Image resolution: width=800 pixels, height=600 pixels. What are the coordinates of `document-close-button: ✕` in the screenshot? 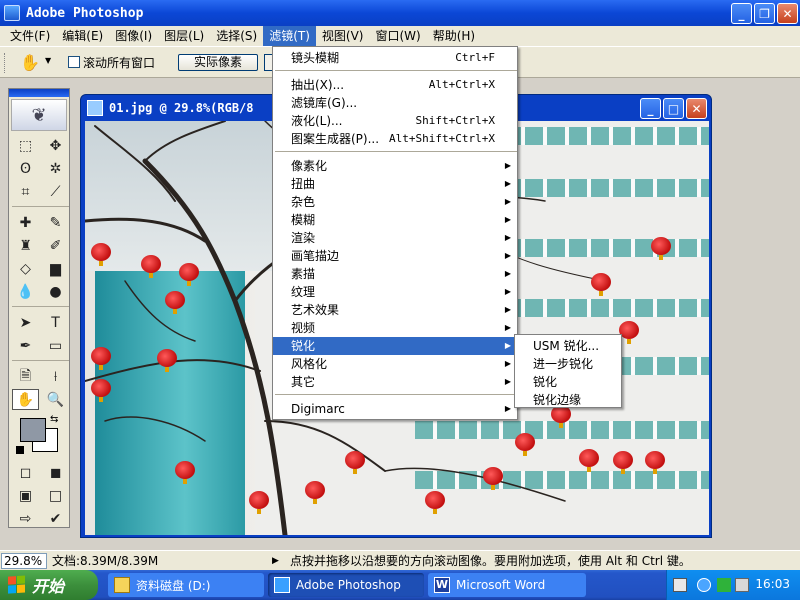 It's located at (696, 108).